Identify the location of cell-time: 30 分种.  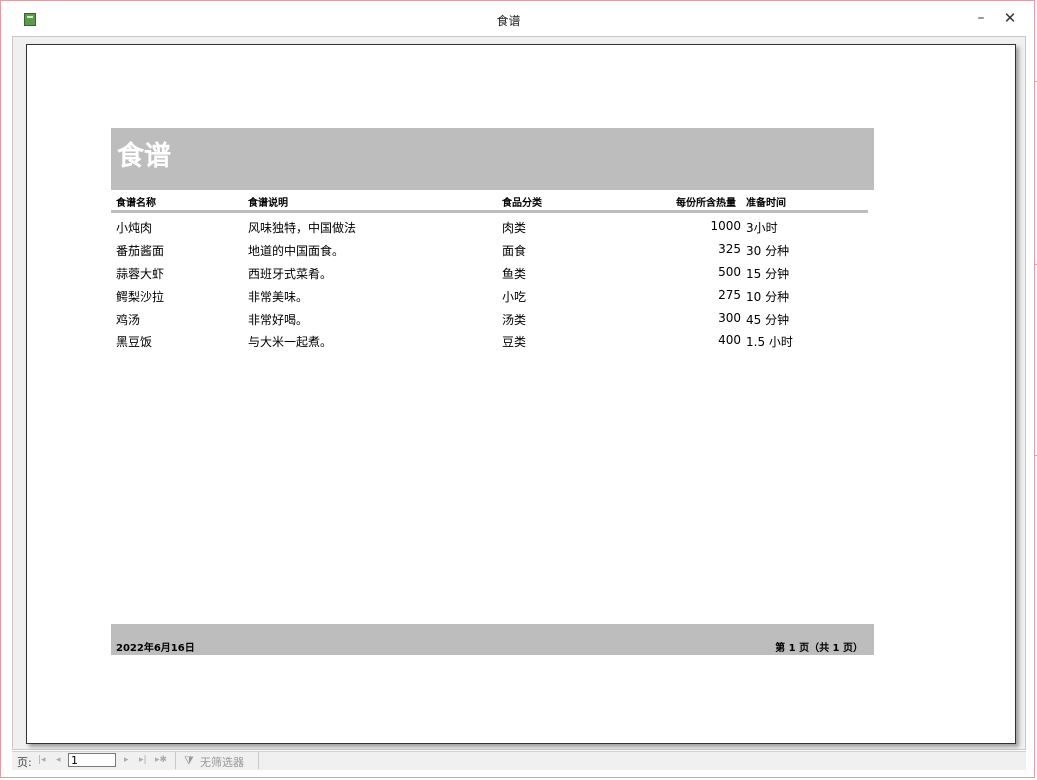
(768, 251).